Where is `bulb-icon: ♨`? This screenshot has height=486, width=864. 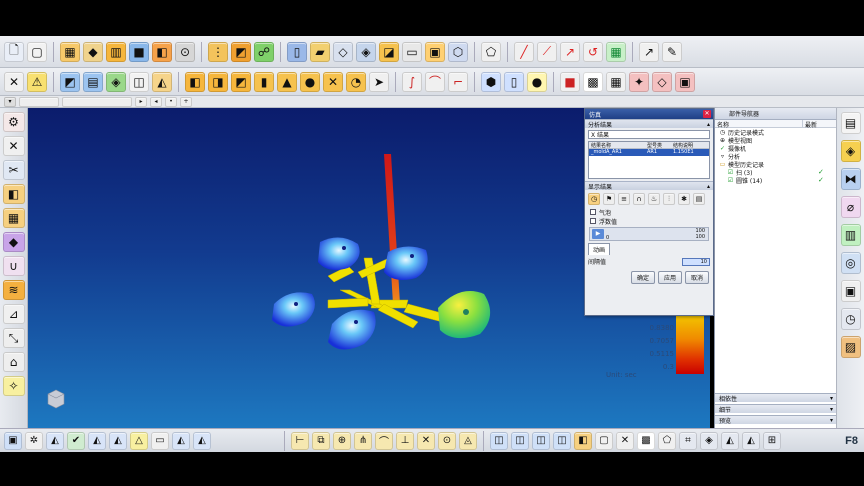
bulb-icon: ♨ is located at coordinates (654, 199).